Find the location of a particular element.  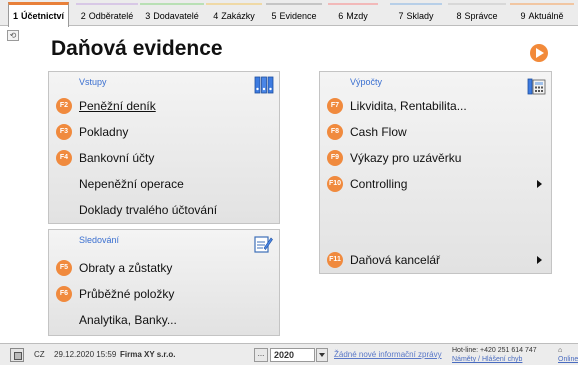

tab-ucetnictvi: 1 Účetnictví is located at coordinates (38, 14).